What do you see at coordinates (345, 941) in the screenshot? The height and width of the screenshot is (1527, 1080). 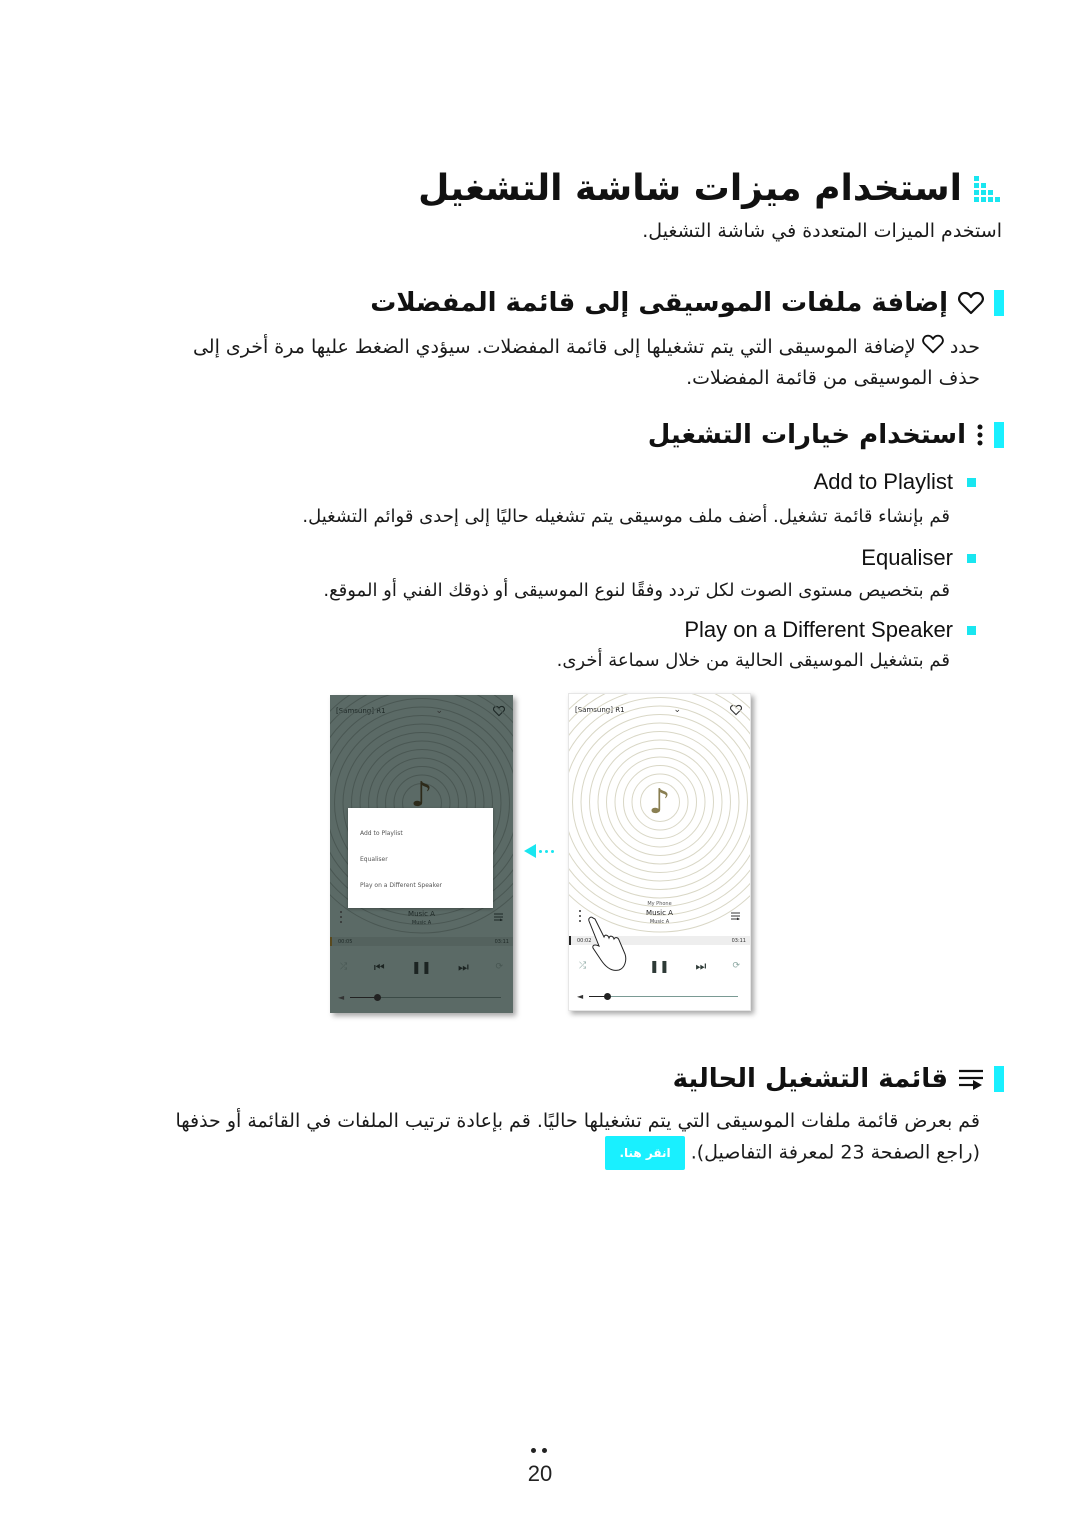 I see `elapsed-time: 00:05` at bounding box center [345, 941].